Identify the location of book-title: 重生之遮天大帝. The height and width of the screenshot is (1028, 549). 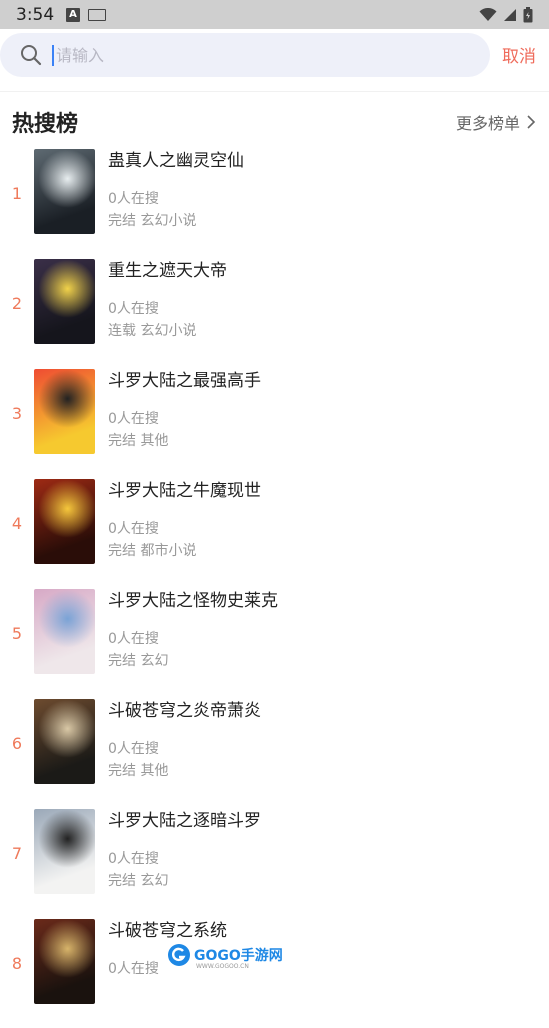
(167, 271).